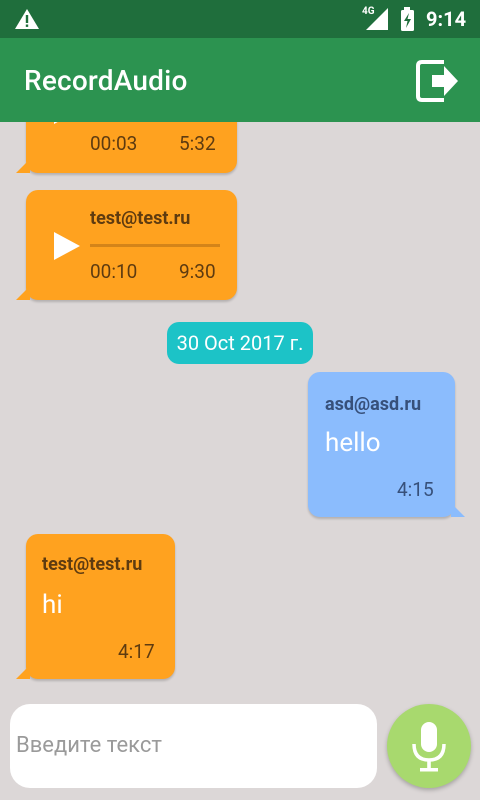 The height and width of the screenshot is (800, 480). I want to click on compose-bar: Введите текст, so click(240, 748).